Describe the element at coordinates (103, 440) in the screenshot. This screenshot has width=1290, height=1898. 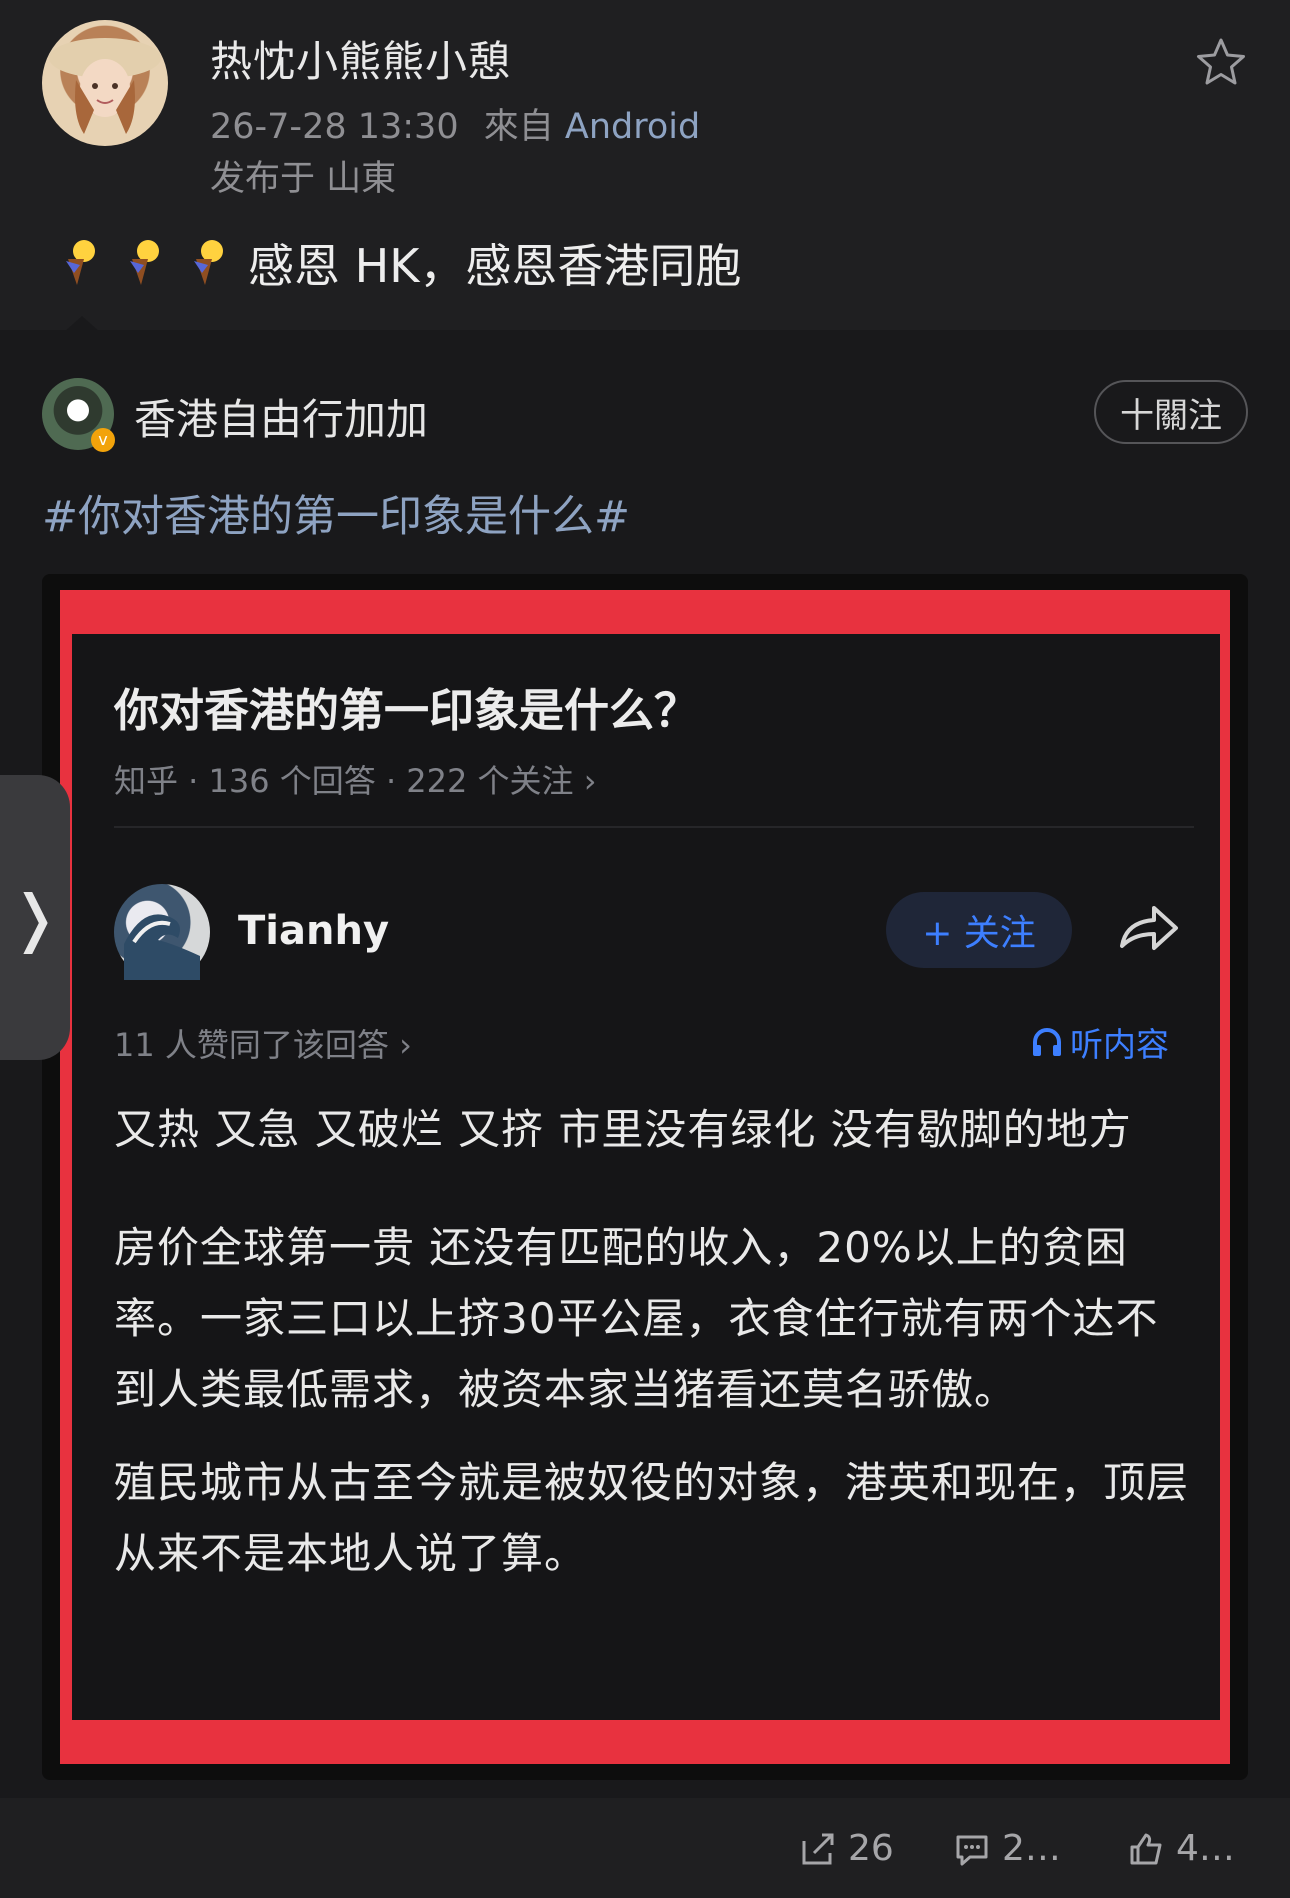
I see `verified-badge-icon: v` at that location.